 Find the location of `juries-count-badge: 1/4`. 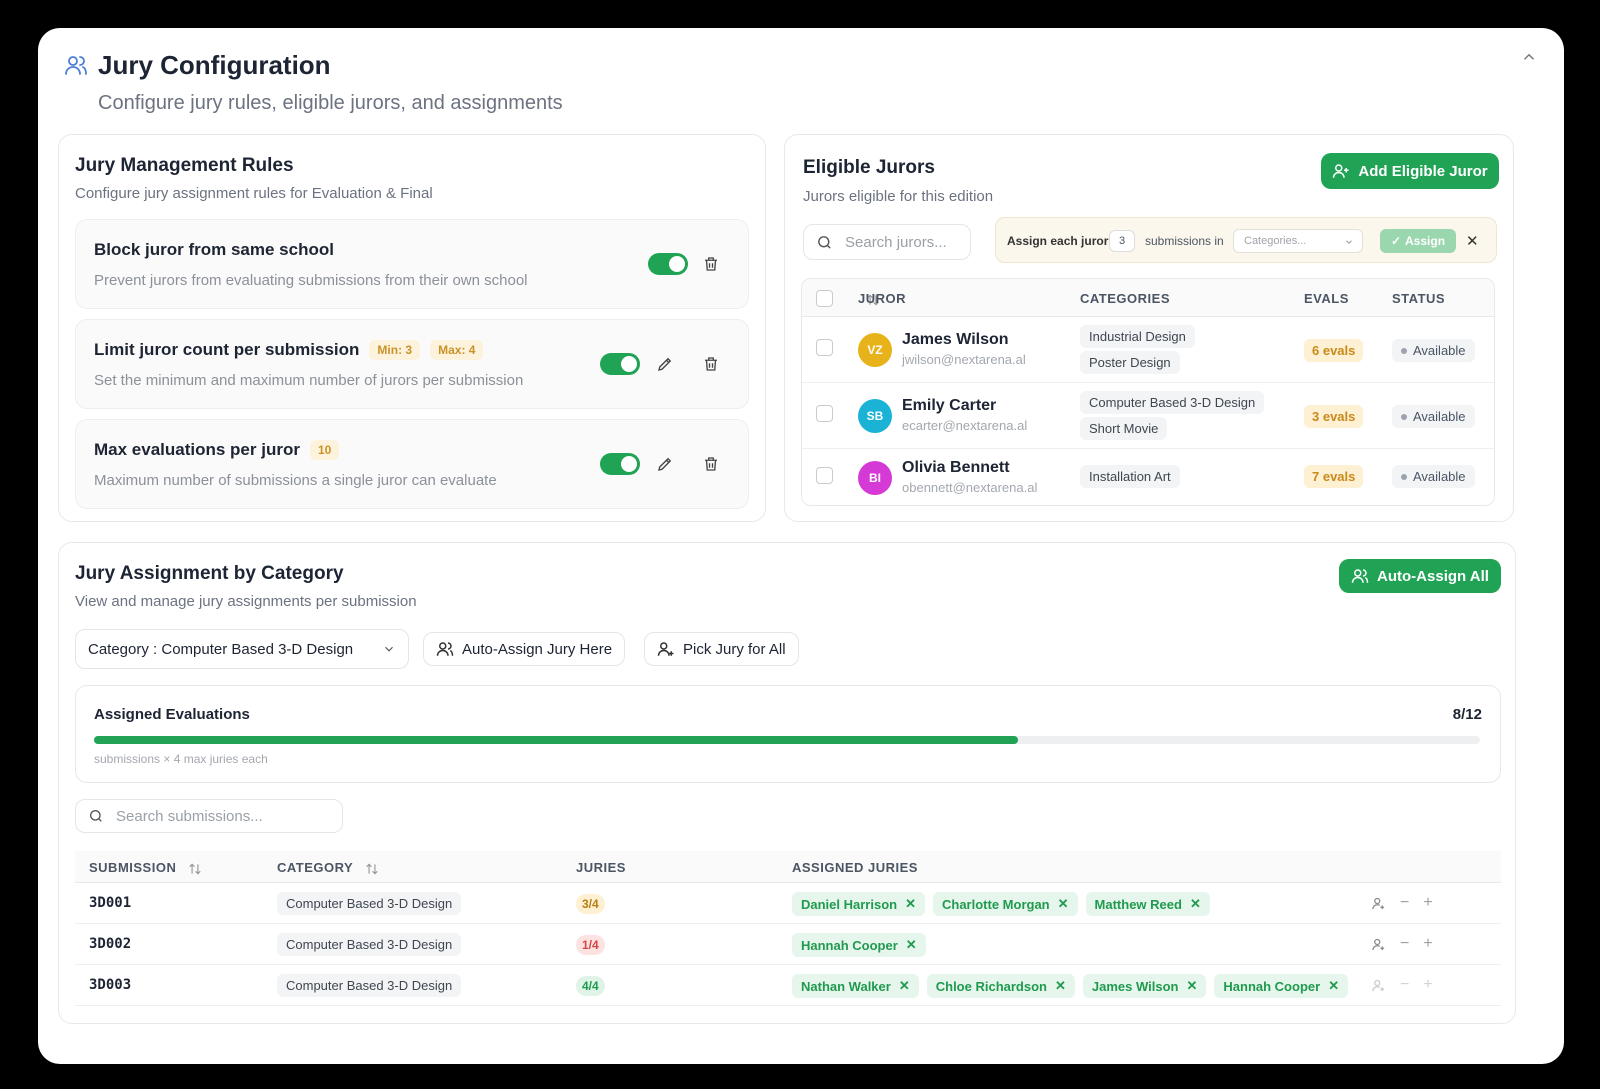

juries-count-badge: 1/4 is located at coordinates (590, 945).